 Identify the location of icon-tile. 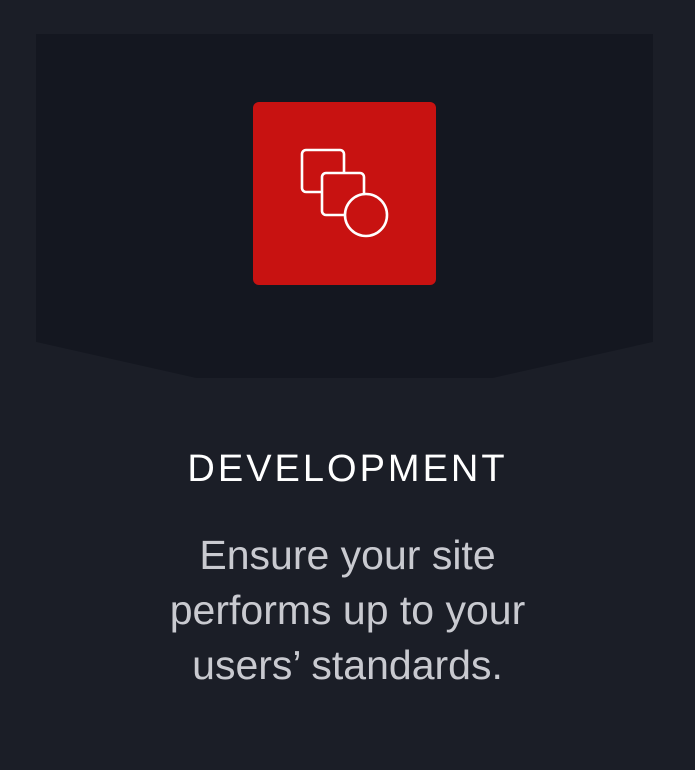
(344, 193).